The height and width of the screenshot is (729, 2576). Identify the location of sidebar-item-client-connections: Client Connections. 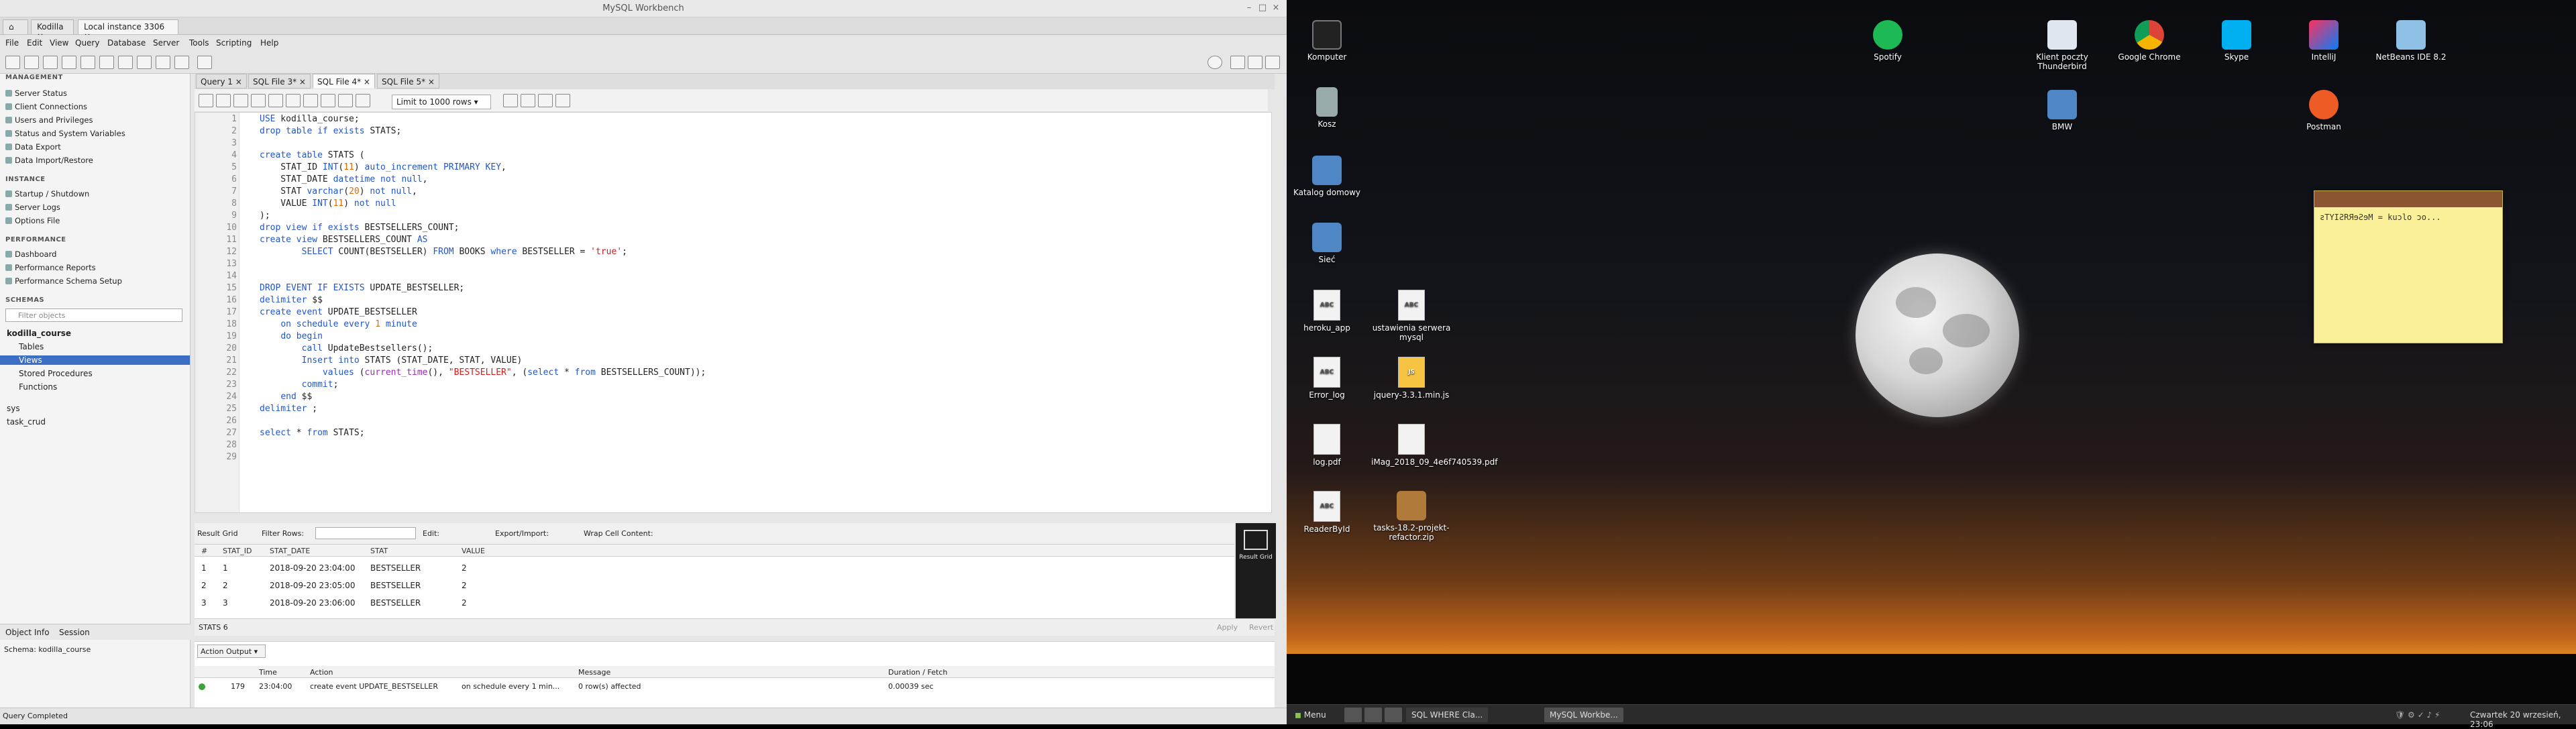
(46, 106).